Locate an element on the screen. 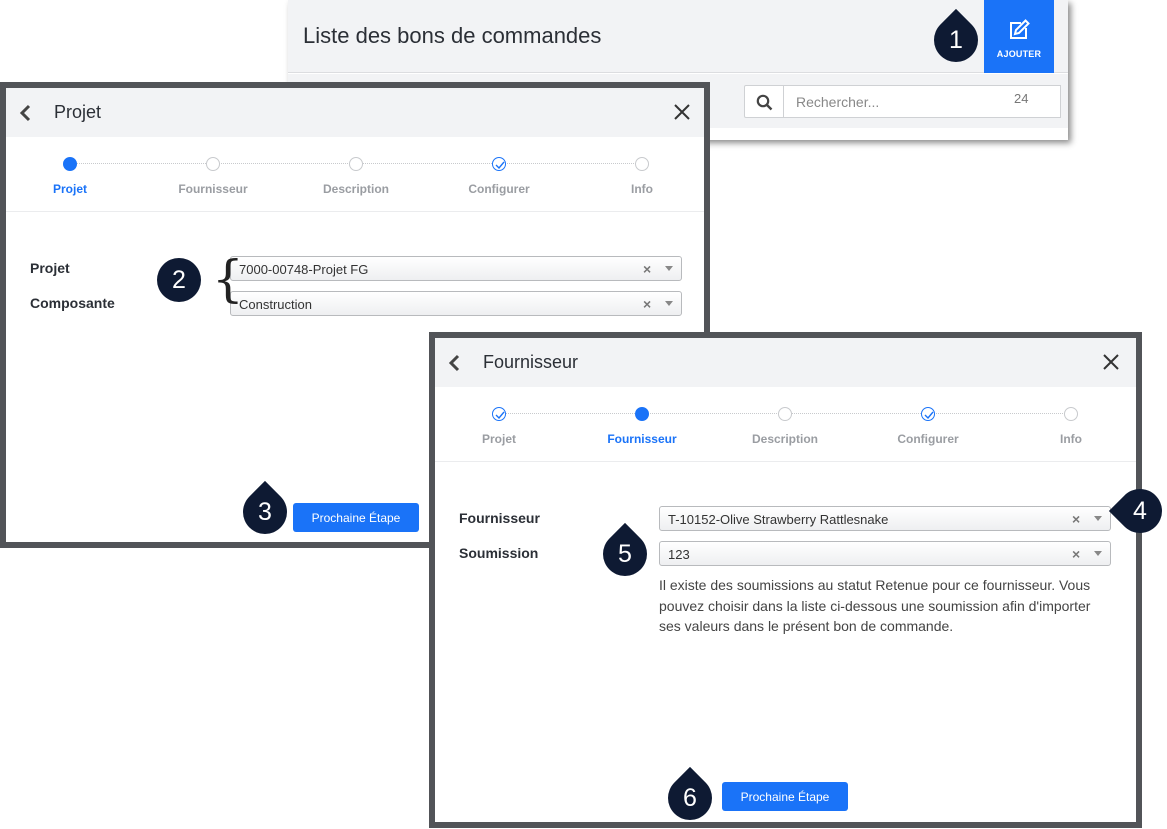 This screenshot has height=829, width=1167. callout-2: 2 is located at coordinates (179, 280).